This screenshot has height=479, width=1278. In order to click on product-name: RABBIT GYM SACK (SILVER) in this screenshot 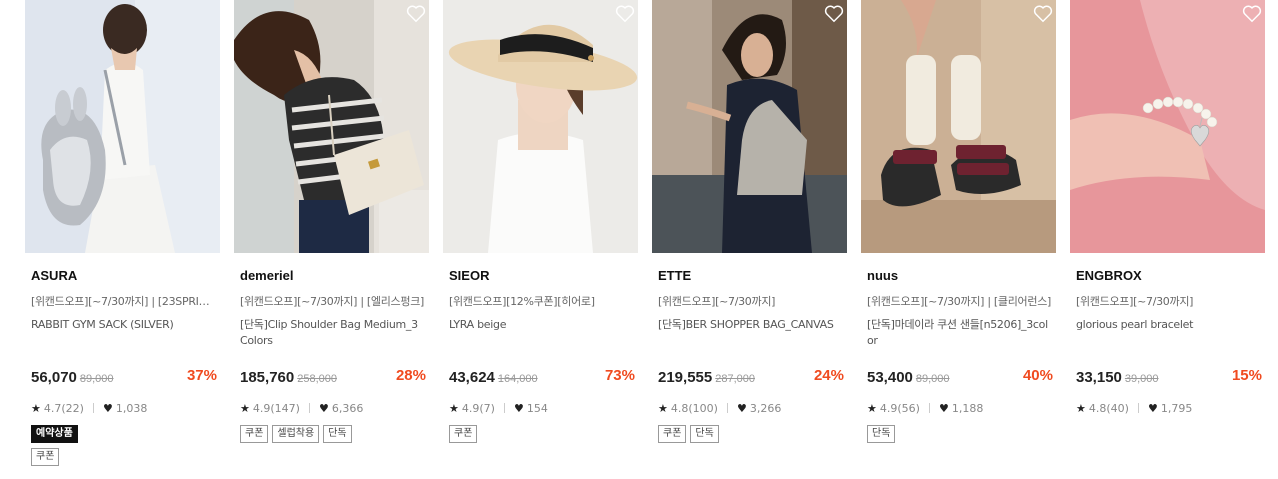, I will do `click(124, 334)`.